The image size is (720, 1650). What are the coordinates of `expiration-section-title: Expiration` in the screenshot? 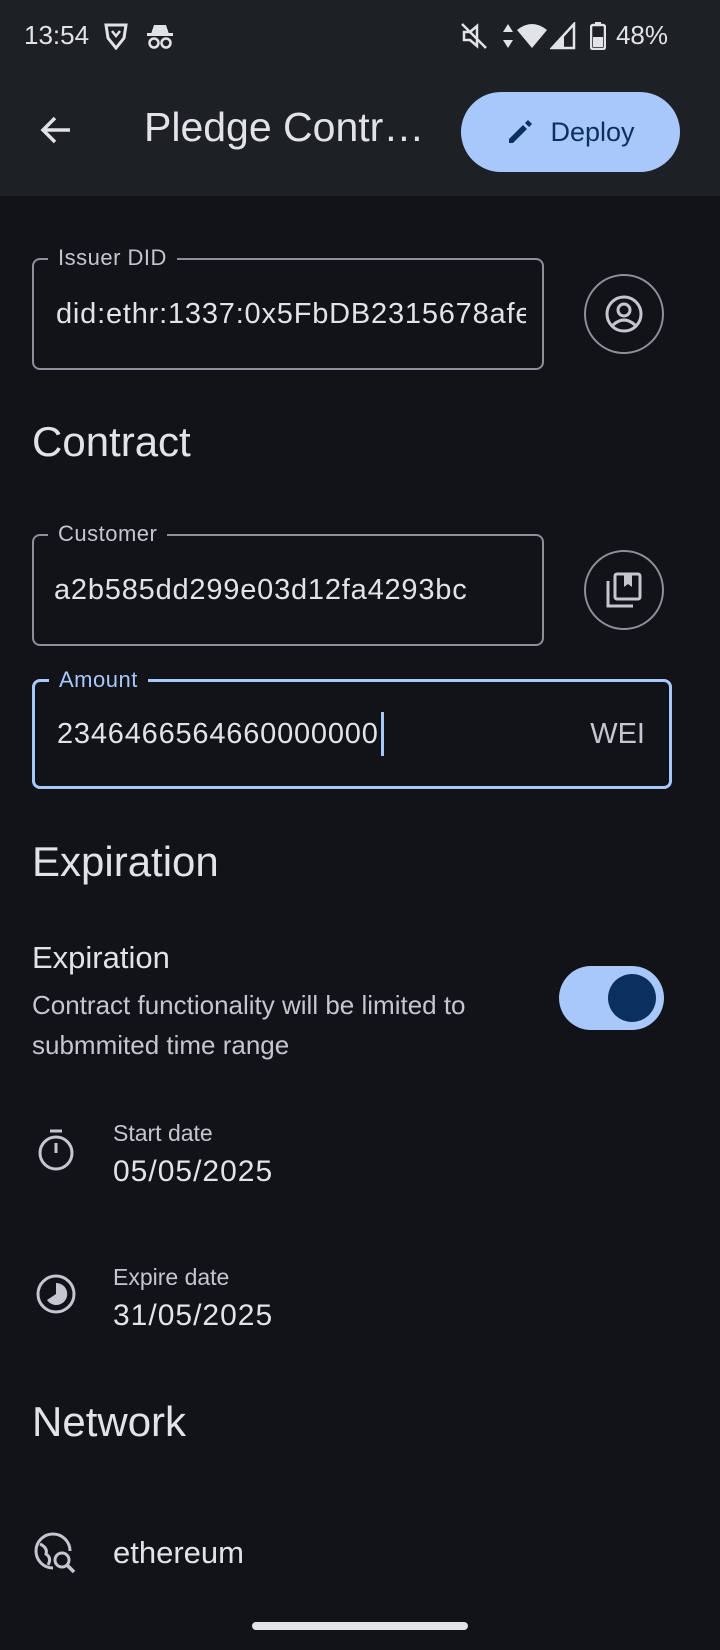 It's located at (125, 861).